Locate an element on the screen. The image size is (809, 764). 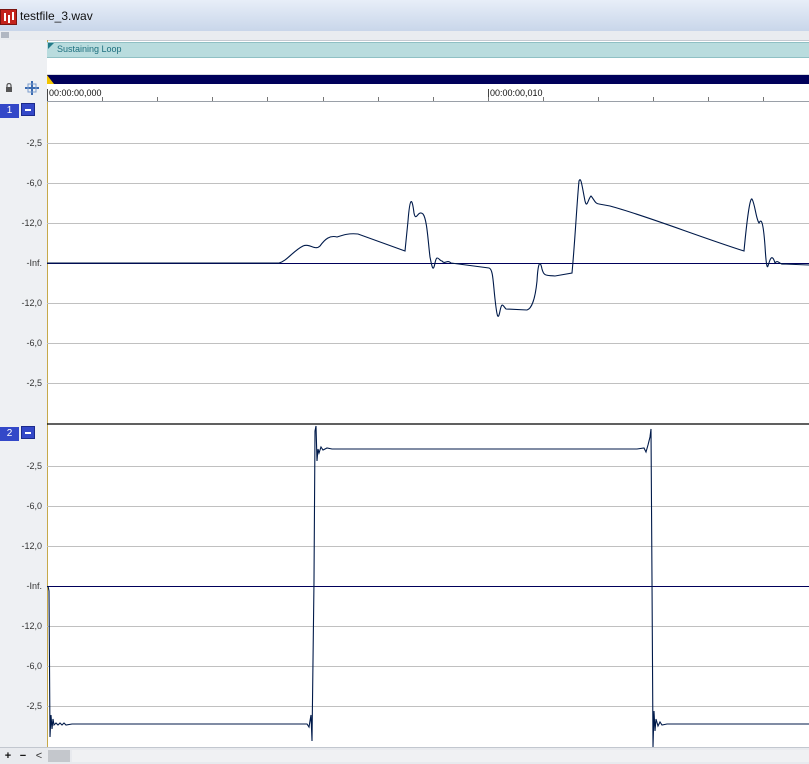
channel-2-badge: 2 is located at coordinates (9, 434).